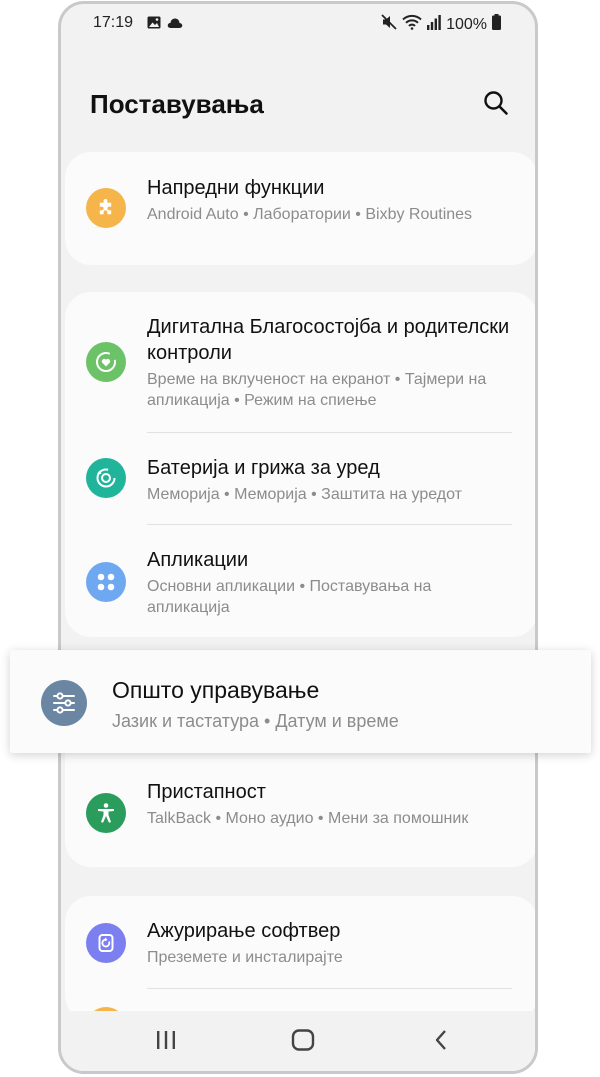  What do you see at coordinates (466, 24) in the screenshot?
I see `battery-percent: 100%` at bounding box center [466, 24].